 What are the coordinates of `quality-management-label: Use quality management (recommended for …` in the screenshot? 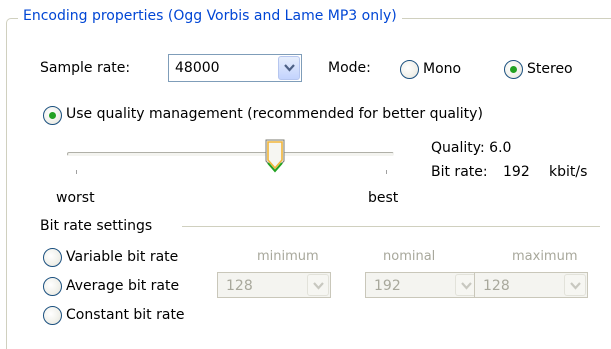 It's located at (274, 114).